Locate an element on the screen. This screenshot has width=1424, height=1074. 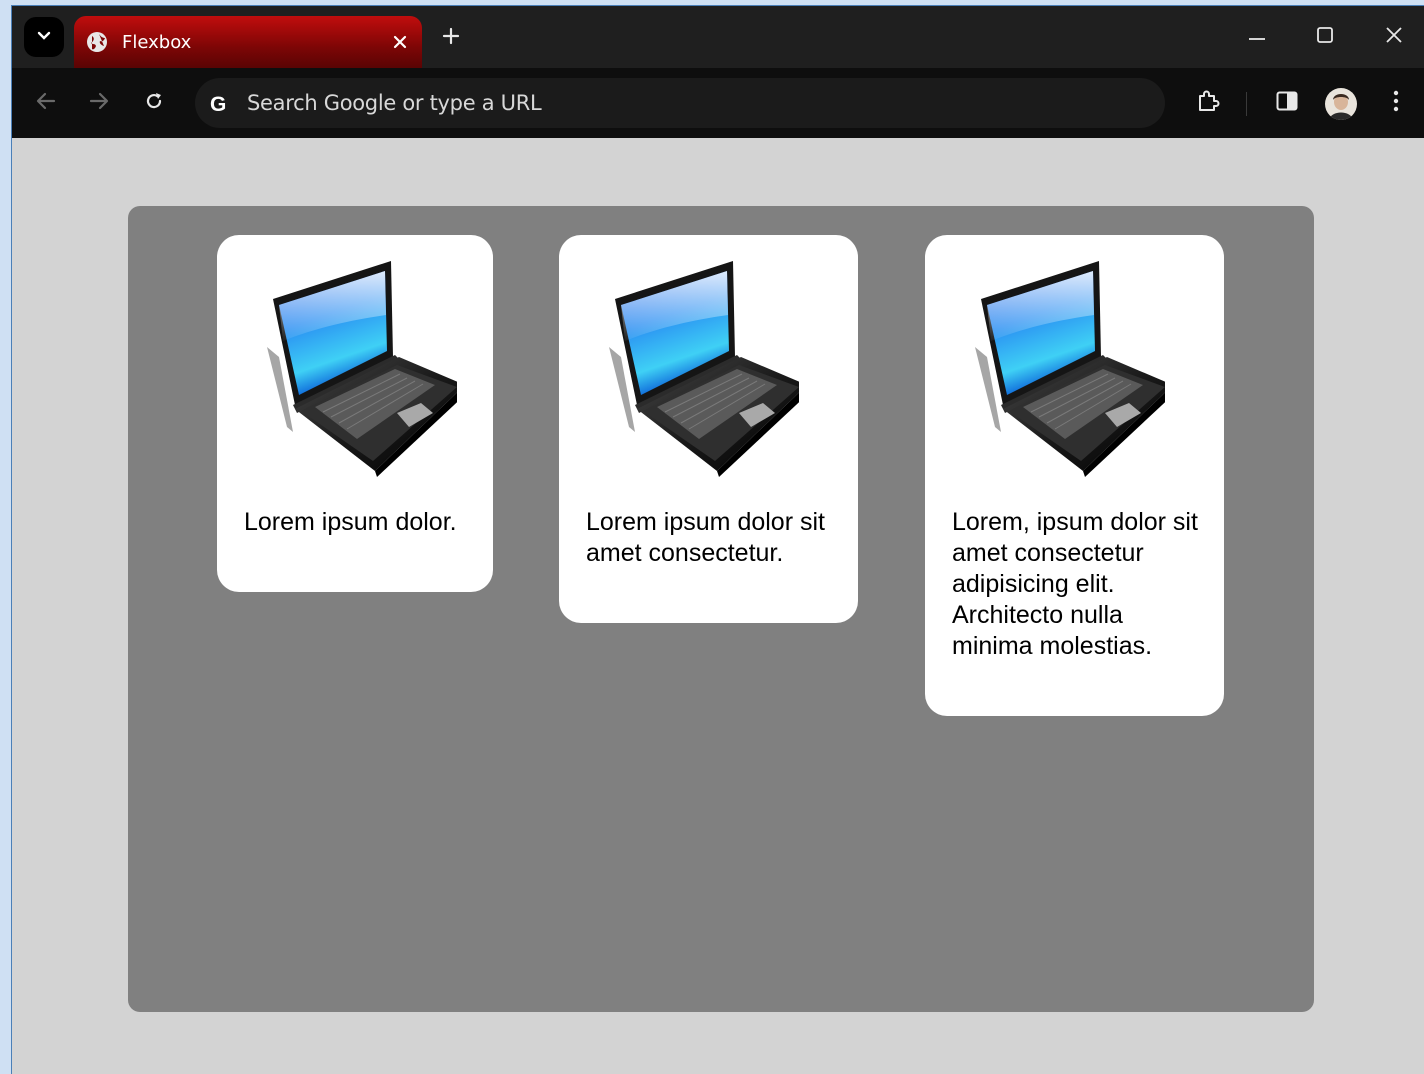
new-tab-button is located at coordinates (451, 38).